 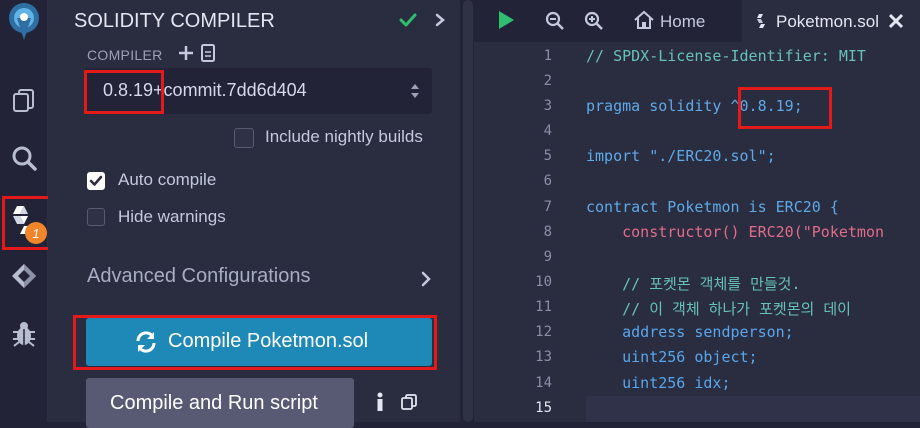 I want to click on file-explorer-icon, so click(x=23, y=100).